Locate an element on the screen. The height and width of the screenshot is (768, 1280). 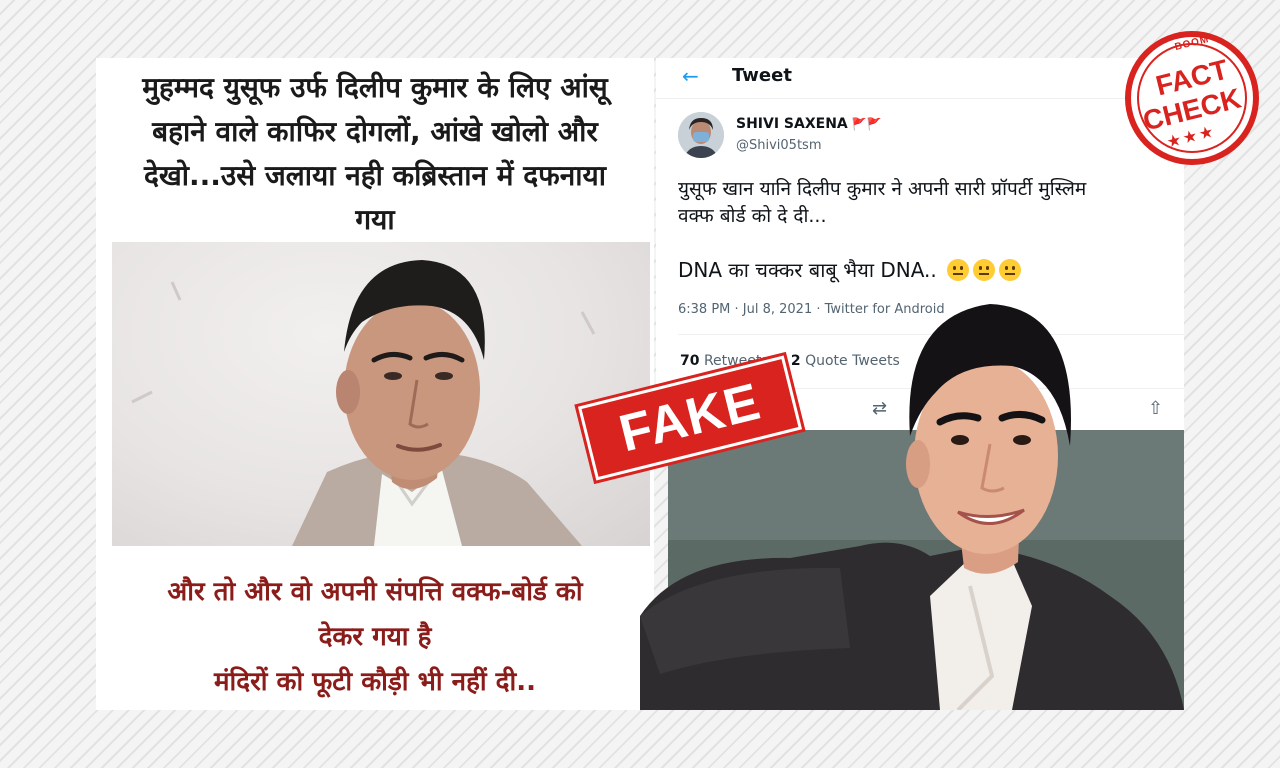
display-name-text: SHIVI SAXENA is located at coordinates (792, 124).